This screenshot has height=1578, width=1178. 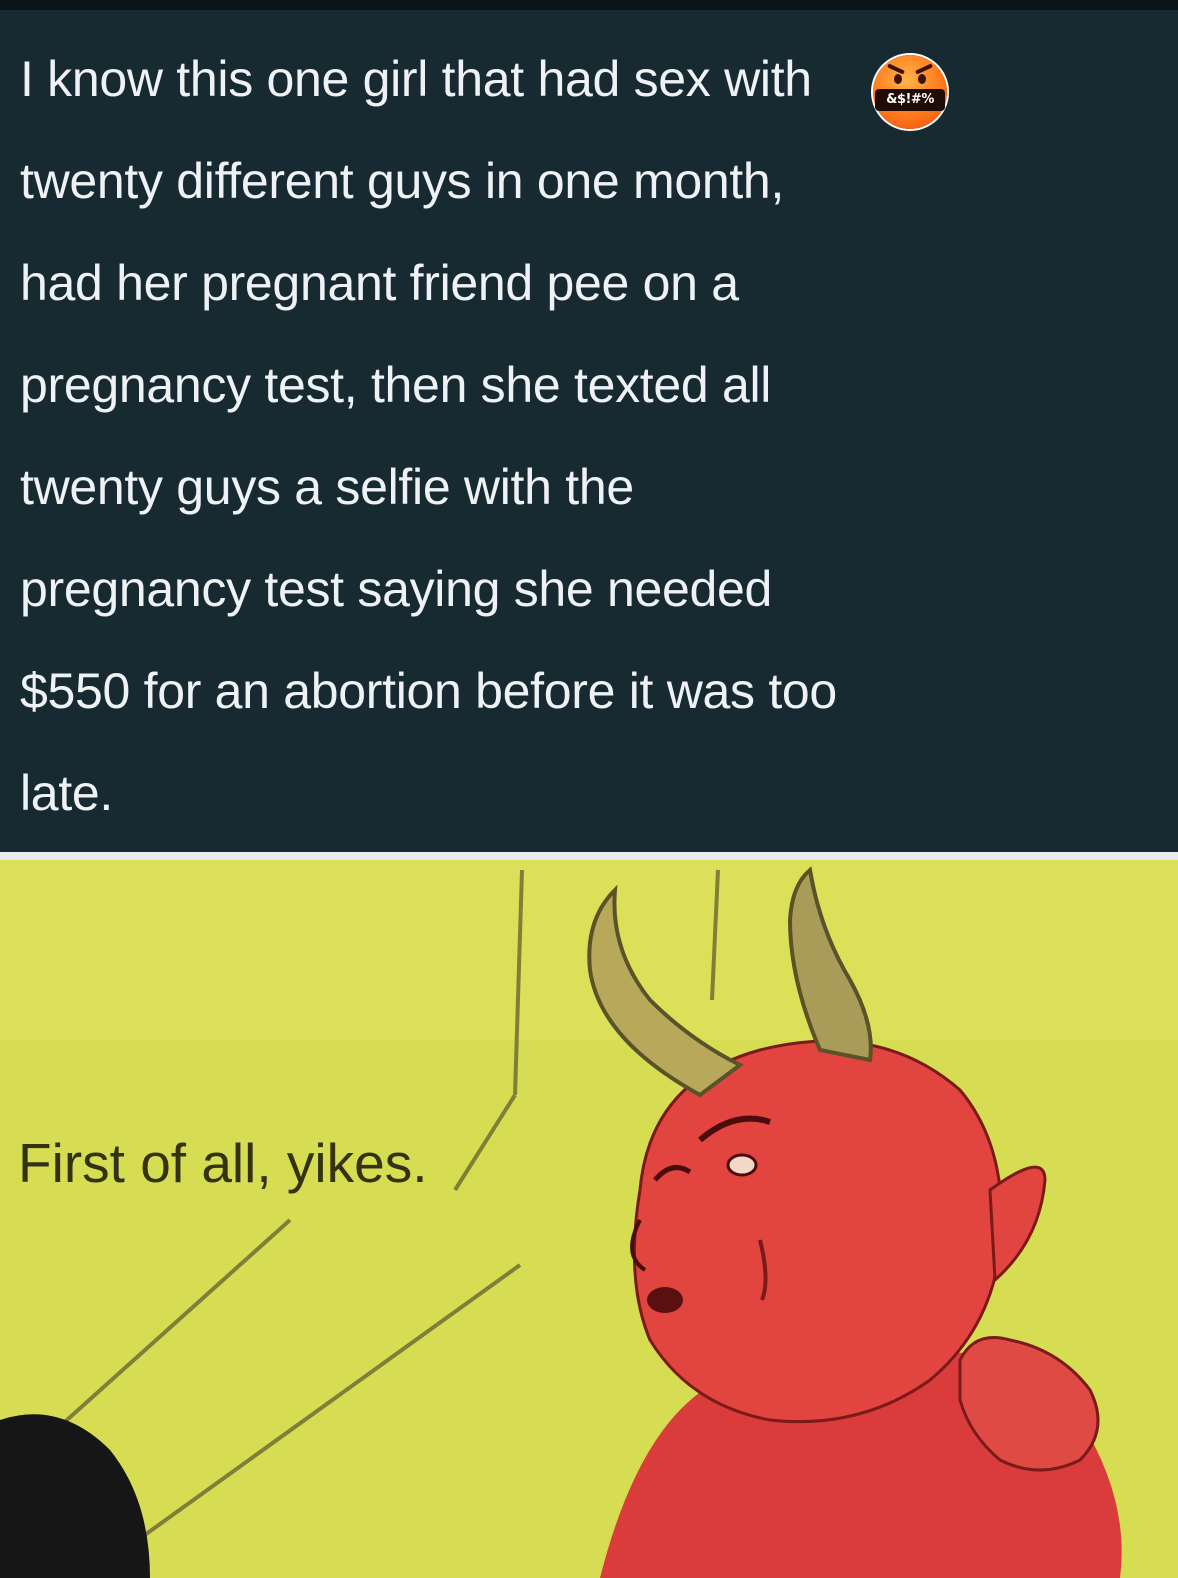 What do you see at coordinates (396, 385) in the screenshot?
I see `tweet-line: pregnancy test, then she texted all` at bounding box center [396, 385].